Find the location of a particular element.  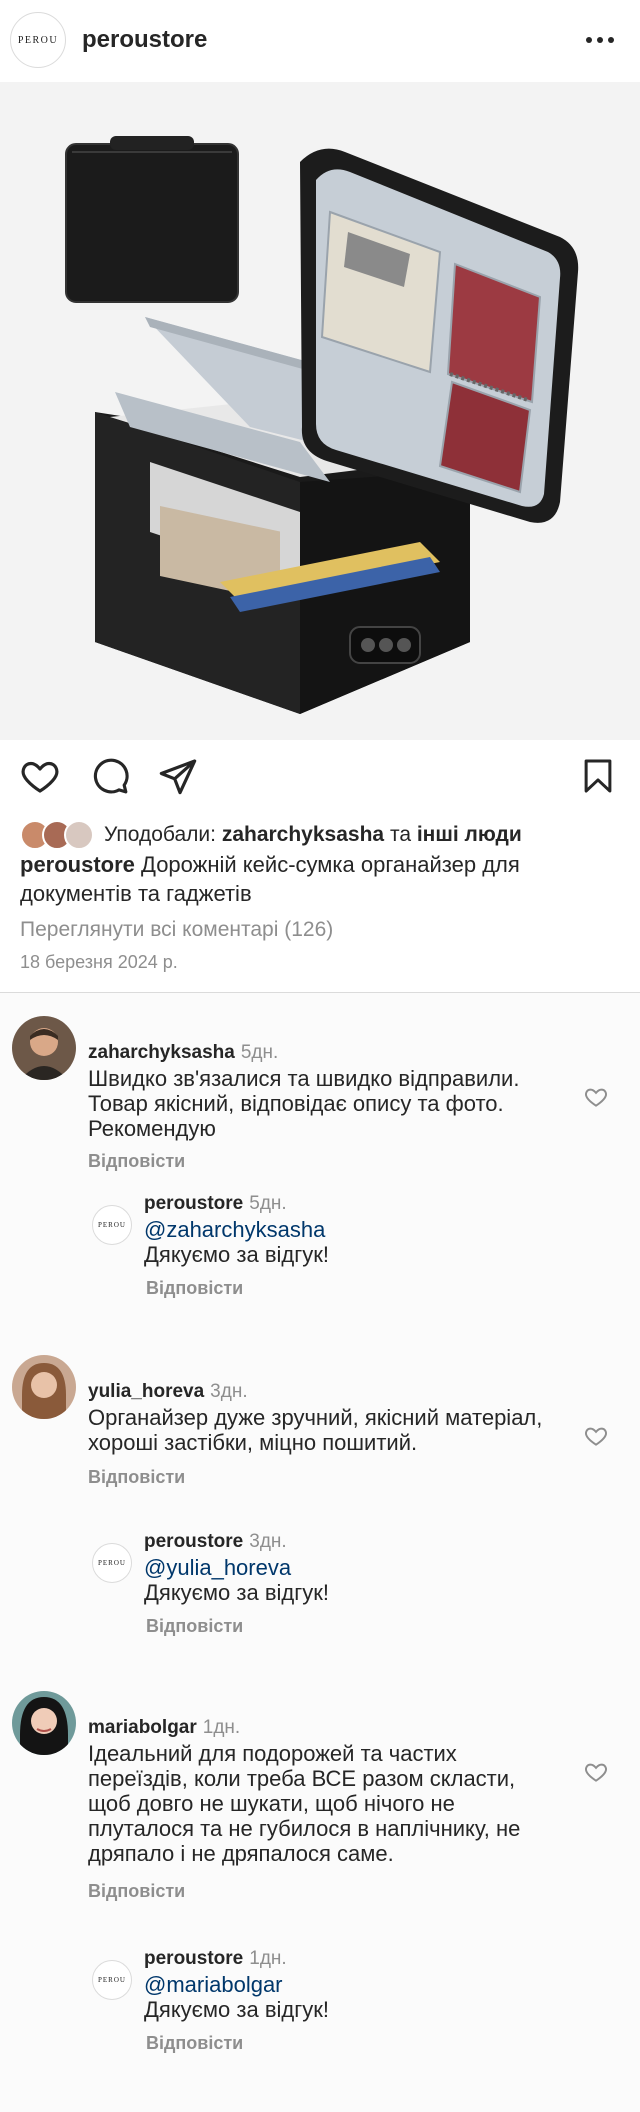

mention-link: @mariabolgar is located at coordinates (213, 1984).